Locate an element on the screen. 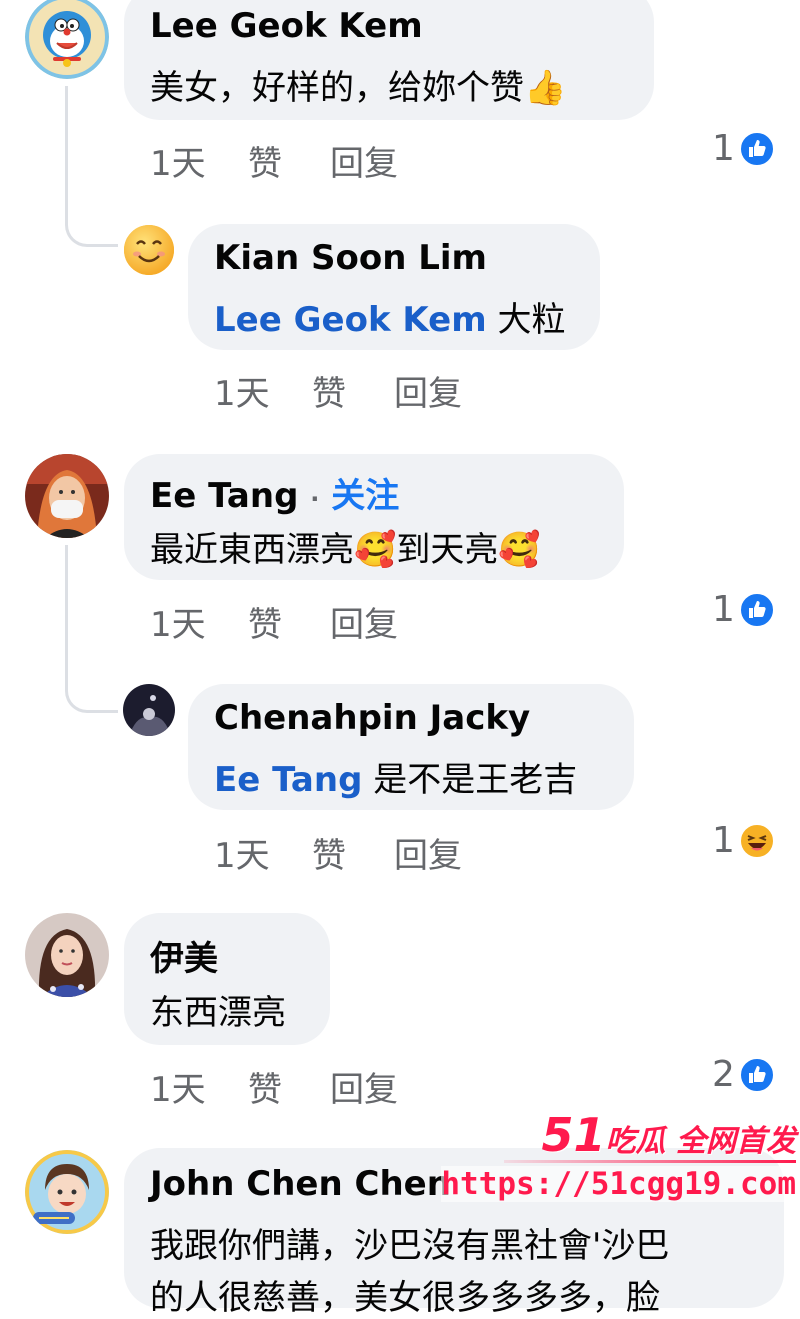  comment-bubble: Lee Geok Kem 美女，好样的，给妳个赞👍 is located at coordinates (389, 60).